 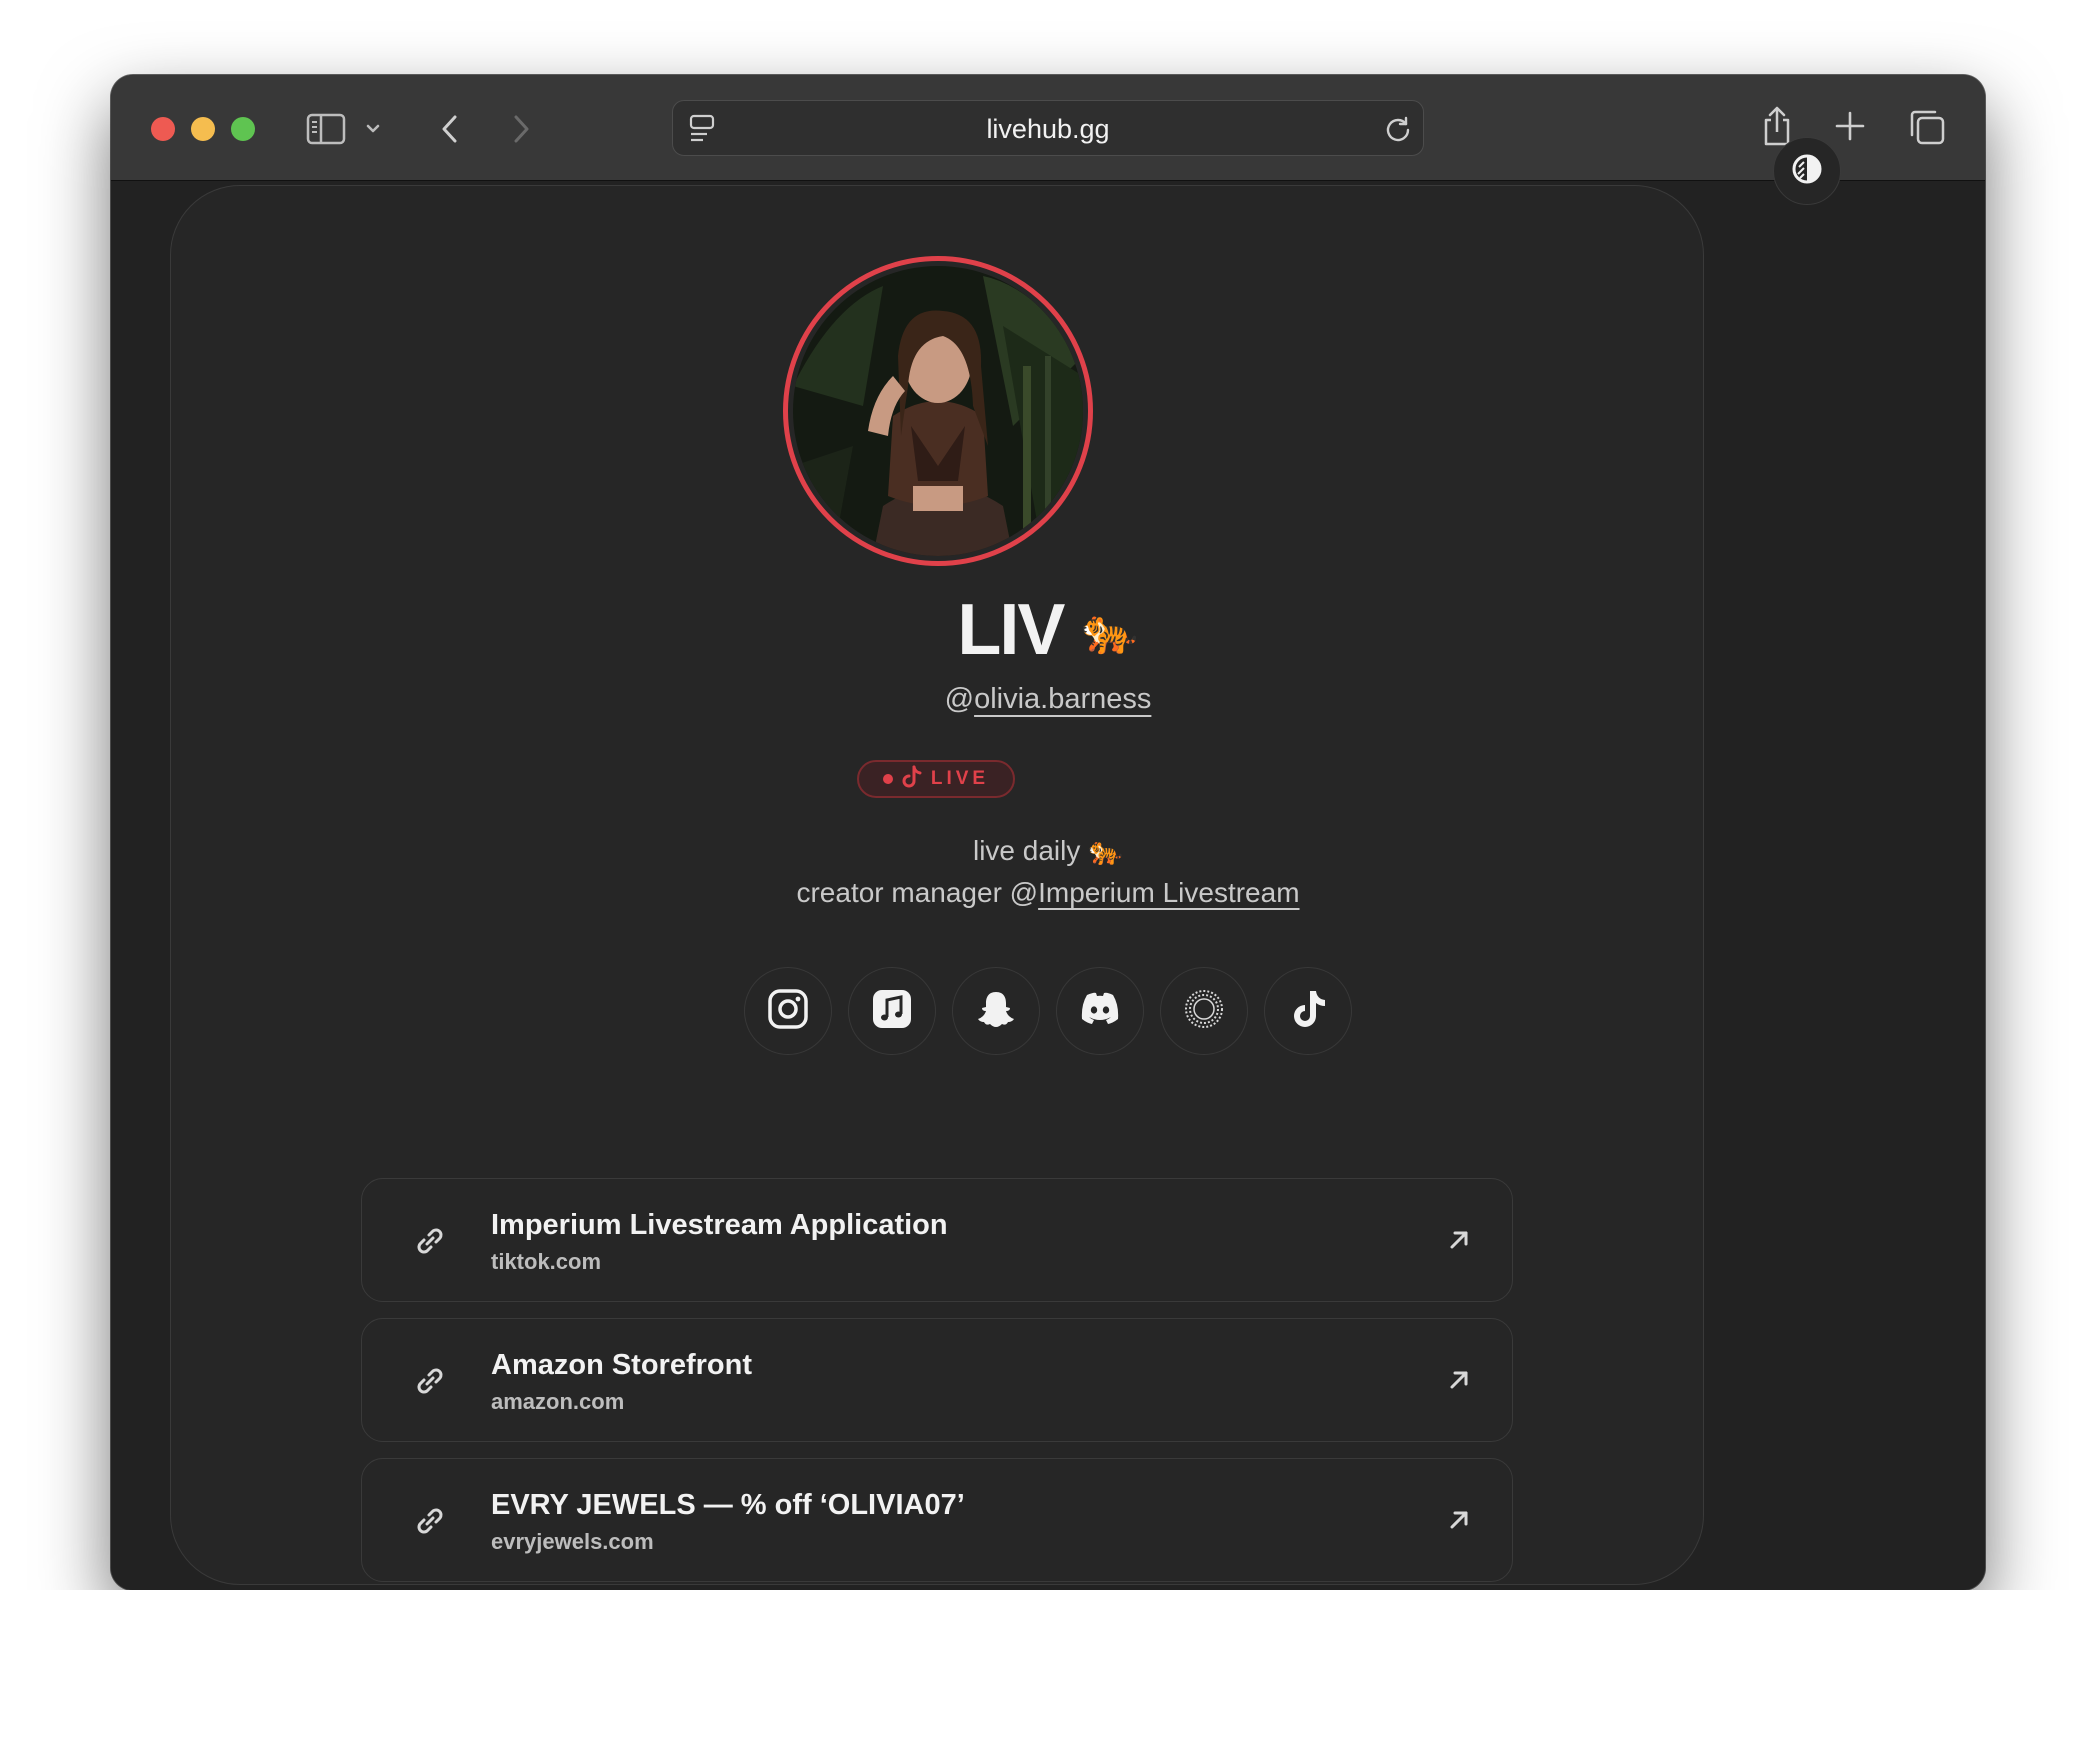 What do you see at coordinates (1850, 126) in the screenshot?
I see `new-tab-icon` at bounding box center [1850, 126].